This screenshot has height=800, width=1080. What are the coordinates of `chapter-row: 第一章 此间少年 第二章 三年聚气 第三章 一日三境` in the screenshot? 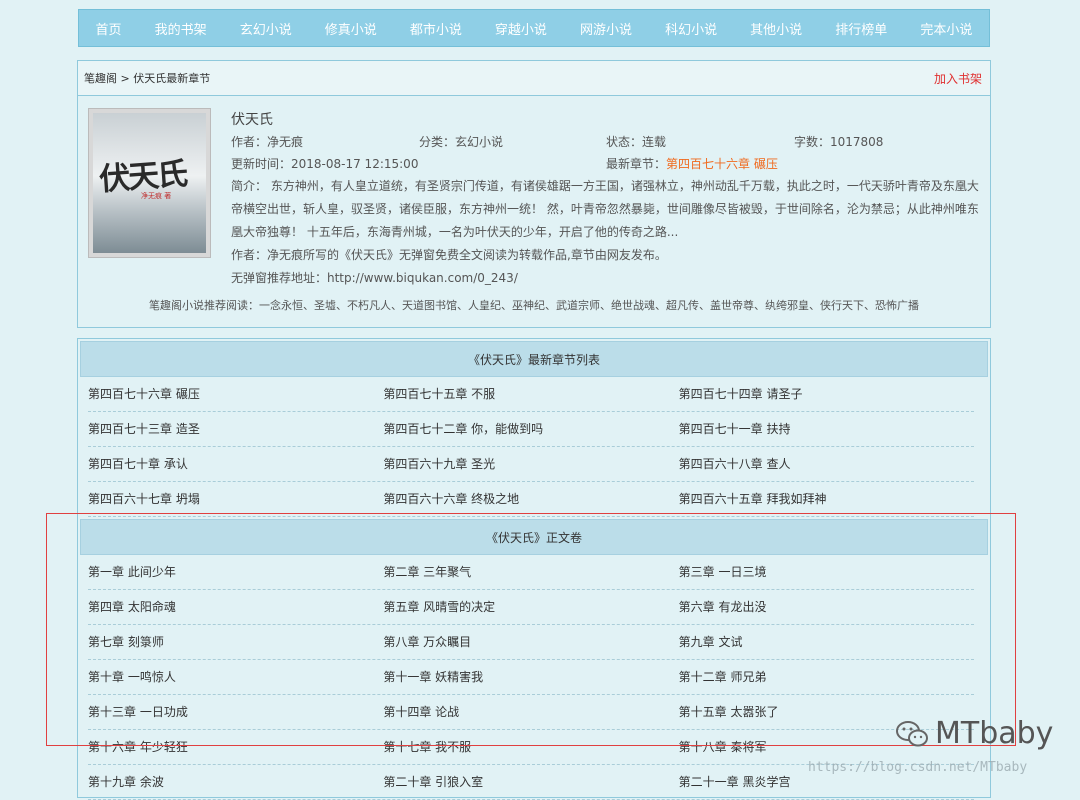 It's located at (531, 572).